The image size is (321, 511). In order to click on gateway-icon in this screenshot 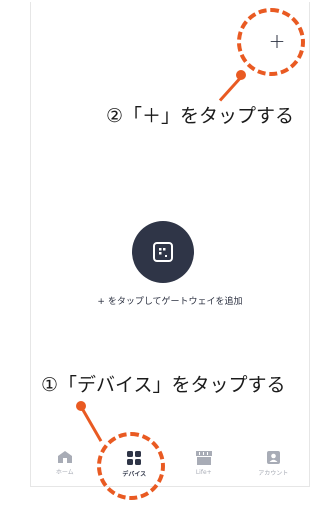, I will do `click(163, 252)`.